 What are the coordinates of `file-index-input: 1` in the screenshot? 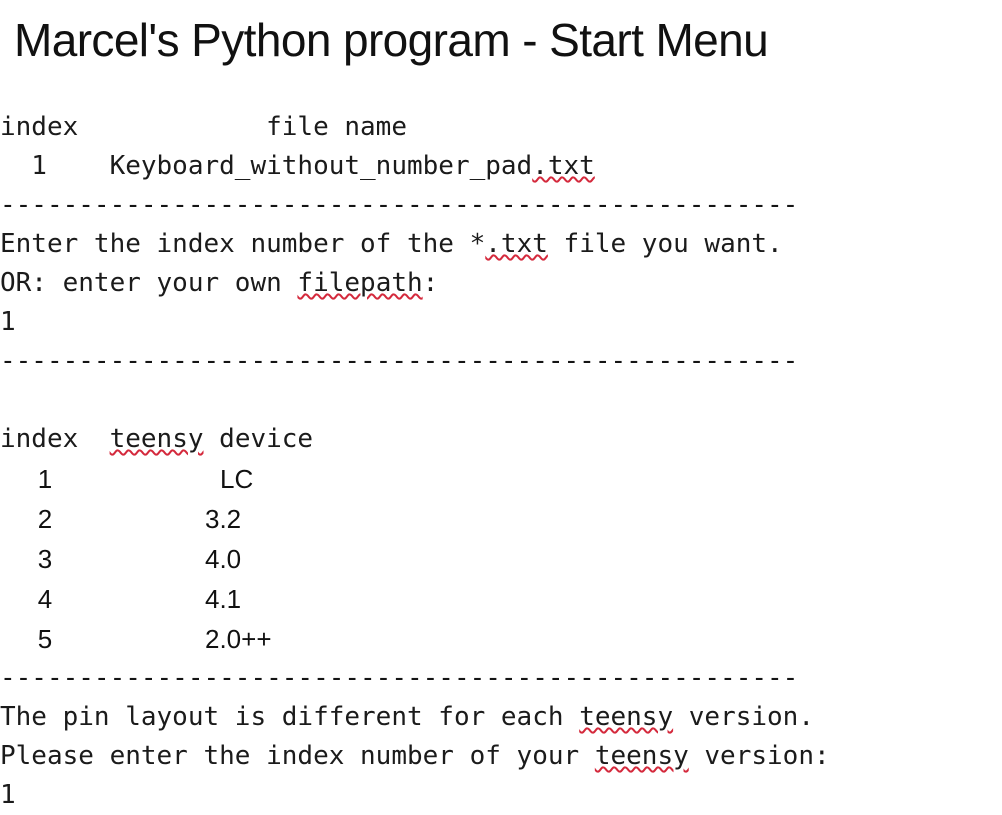 It's located at (501, 322).